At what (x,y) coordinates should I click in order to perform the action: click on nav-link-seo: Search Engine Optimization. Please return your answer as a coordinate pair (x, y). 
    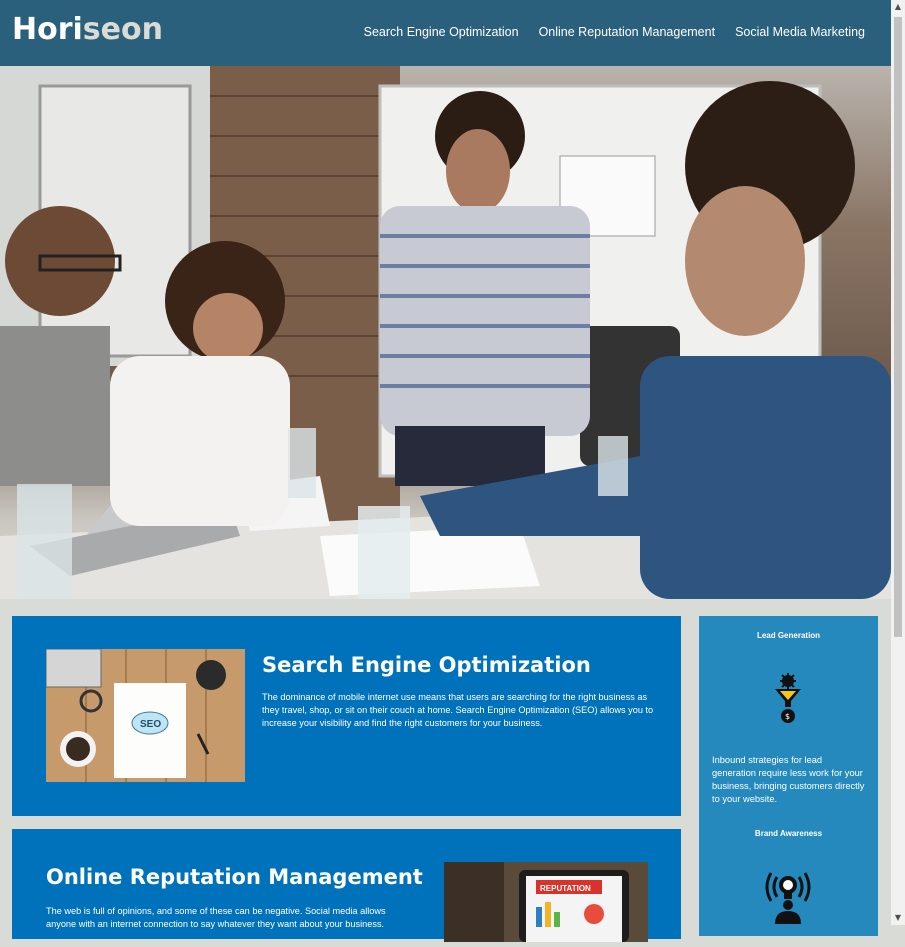
    Looking at the image, I should click on (441, 32).